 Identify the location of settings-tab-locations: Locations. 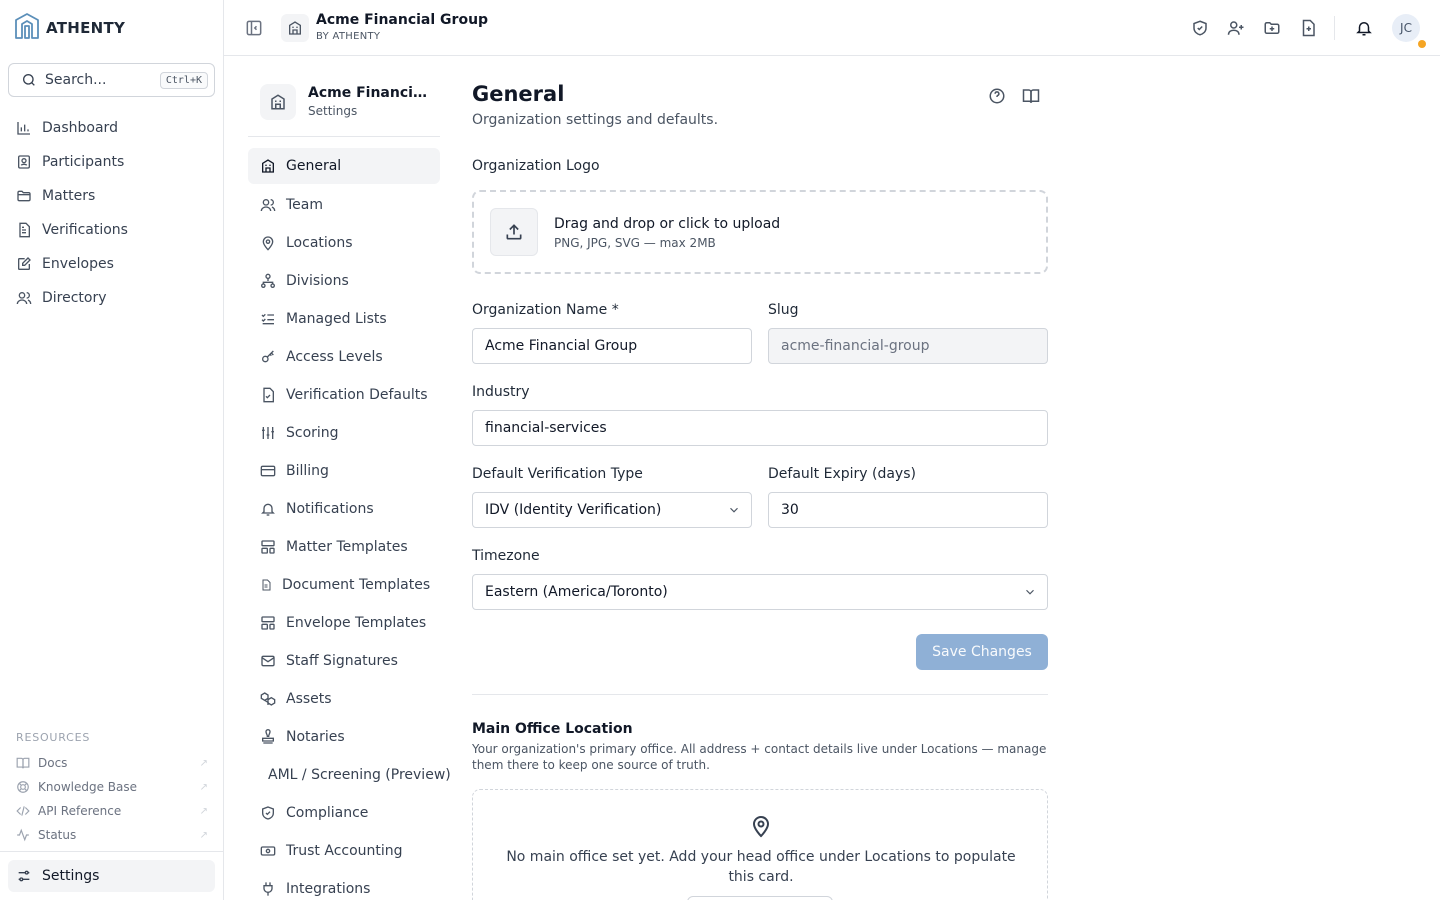
(352, 243).